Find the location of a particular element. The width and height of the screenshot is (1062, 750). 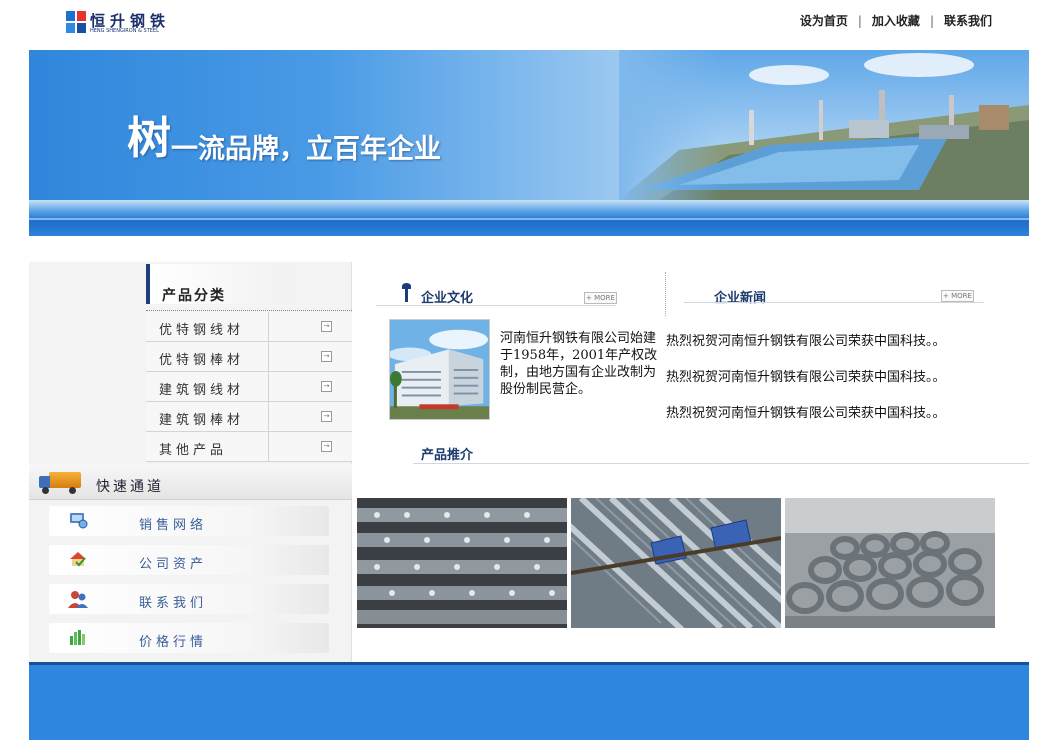

company-logo: 恒升钢铁 HENG SHENGIRON & STEEL is located at coordinates (121, 24).